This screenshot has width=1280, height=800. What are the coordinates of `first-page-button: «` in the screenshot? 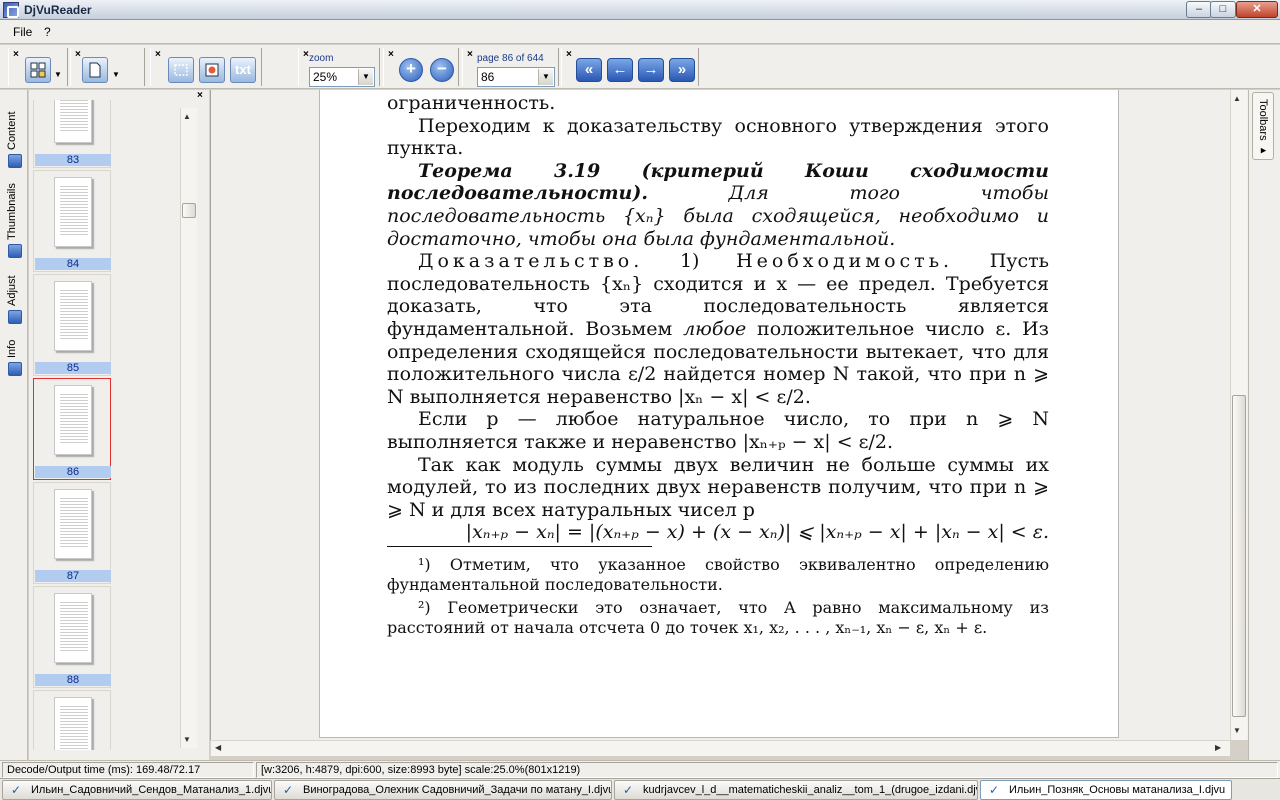 It's located at (589, 70).